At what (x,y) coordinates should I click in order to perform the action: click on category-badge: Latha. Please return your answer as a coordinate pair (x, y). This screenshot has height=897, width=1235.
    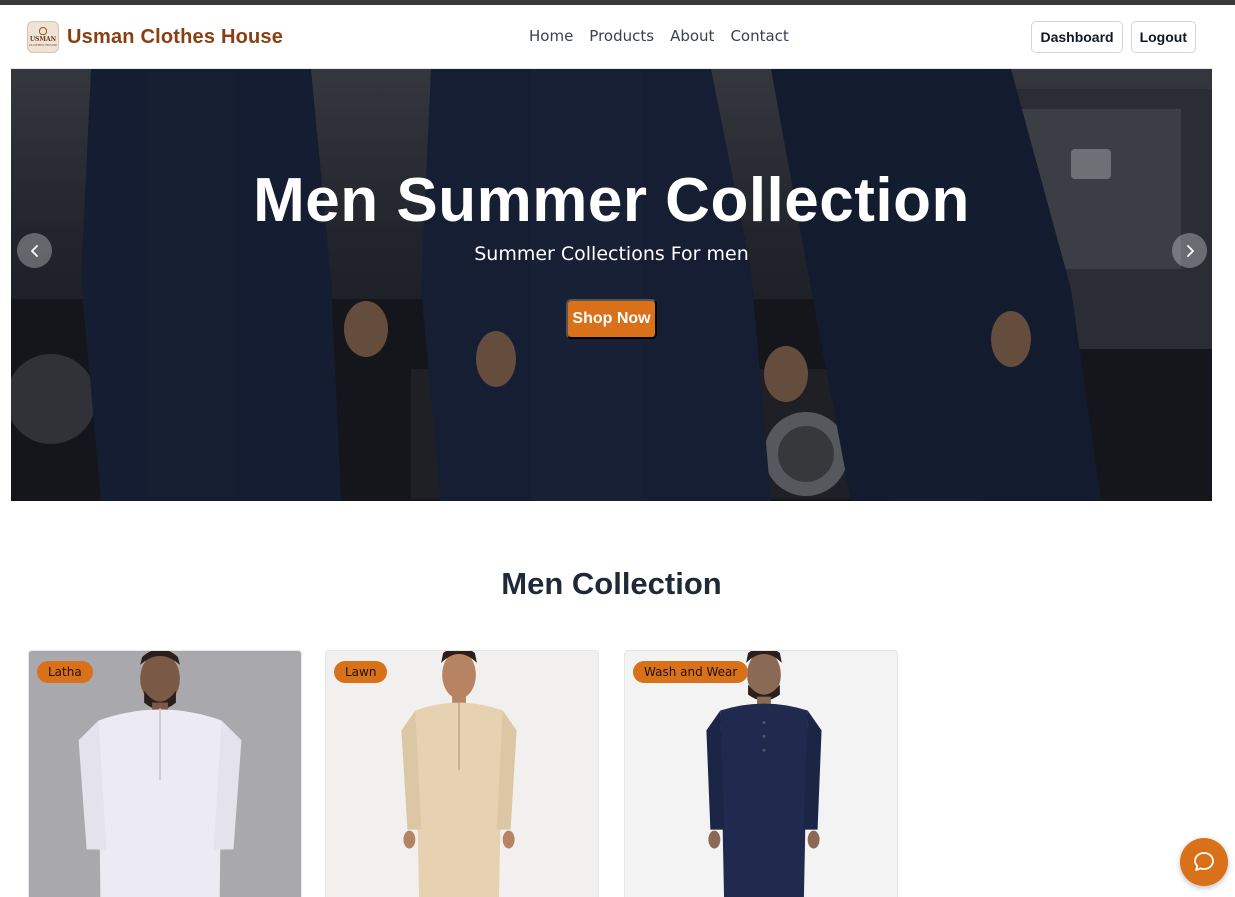
    Looking at the image, I should click on (65, 672).